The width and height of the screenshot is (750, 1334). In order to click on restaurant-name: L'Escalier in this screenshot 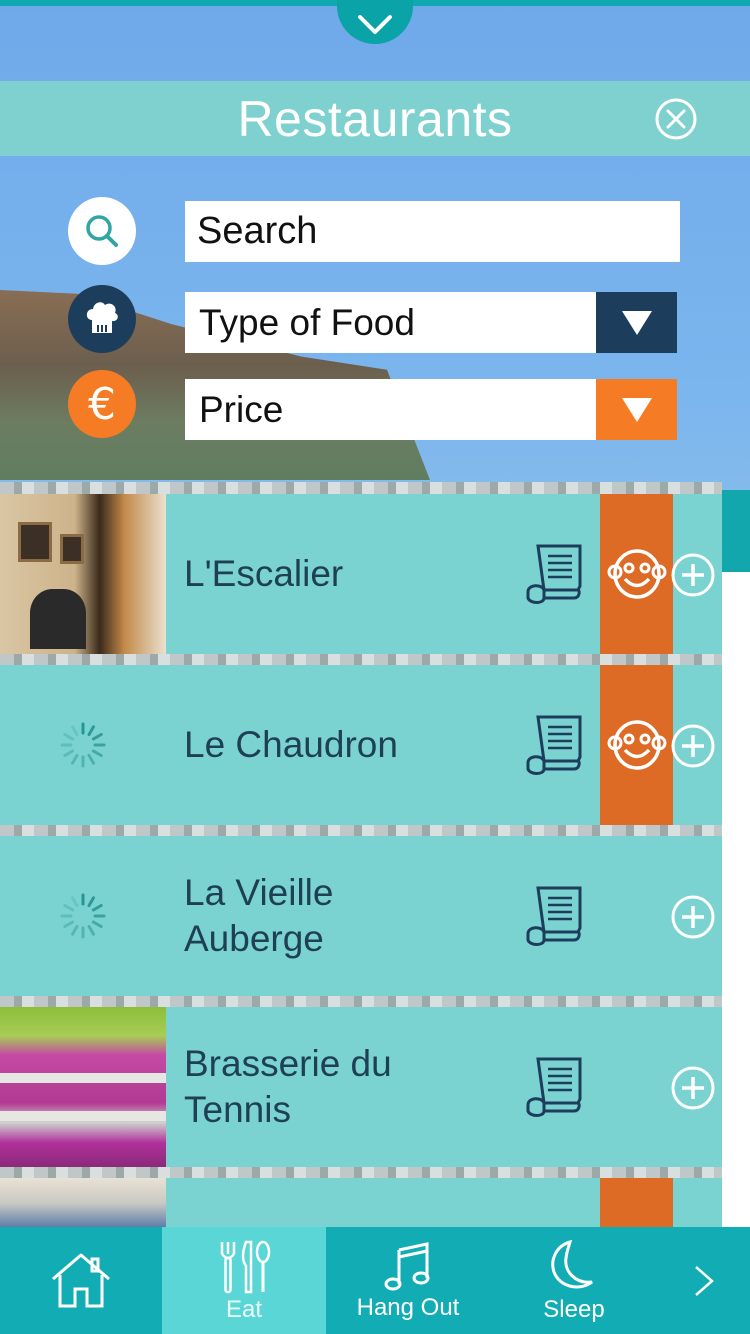, I will do `click(349, 574)`.